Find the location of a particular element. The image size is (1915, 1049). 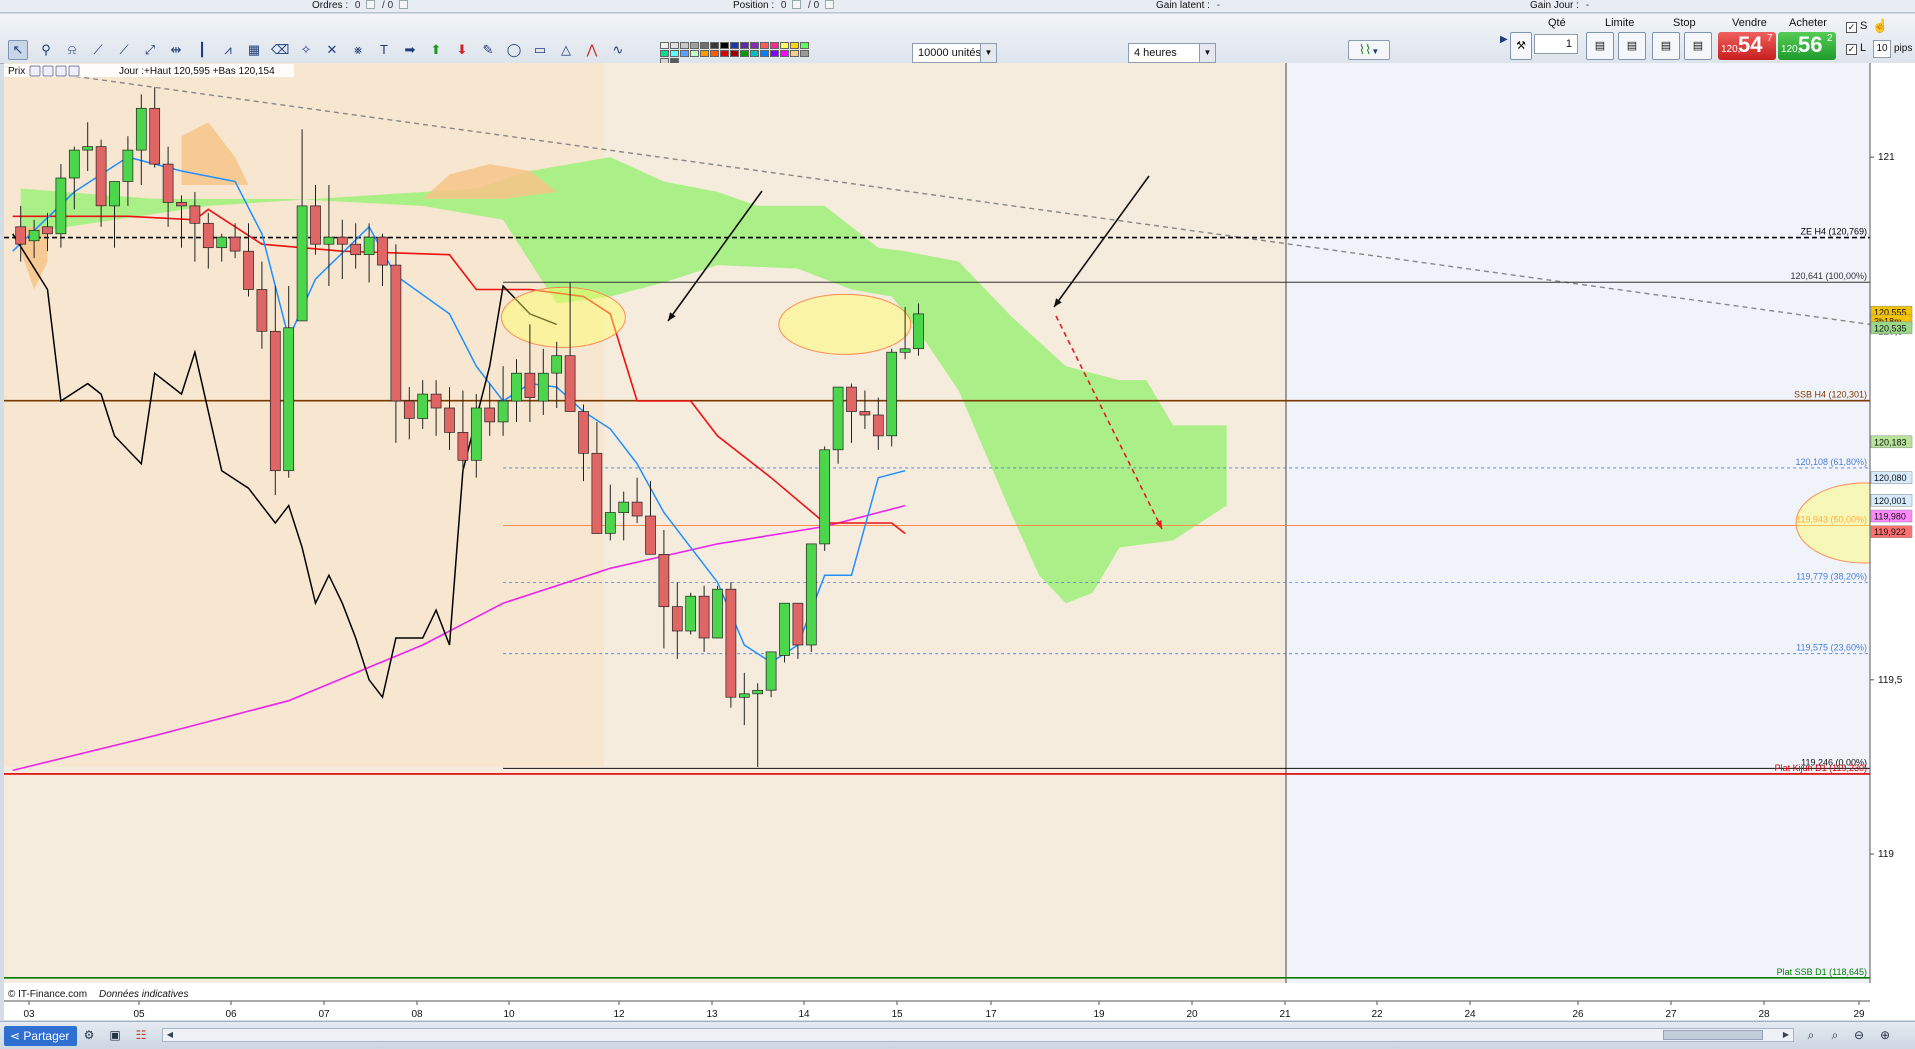

limit-sell-button: ▤ is located at coordinates (1632, 46).